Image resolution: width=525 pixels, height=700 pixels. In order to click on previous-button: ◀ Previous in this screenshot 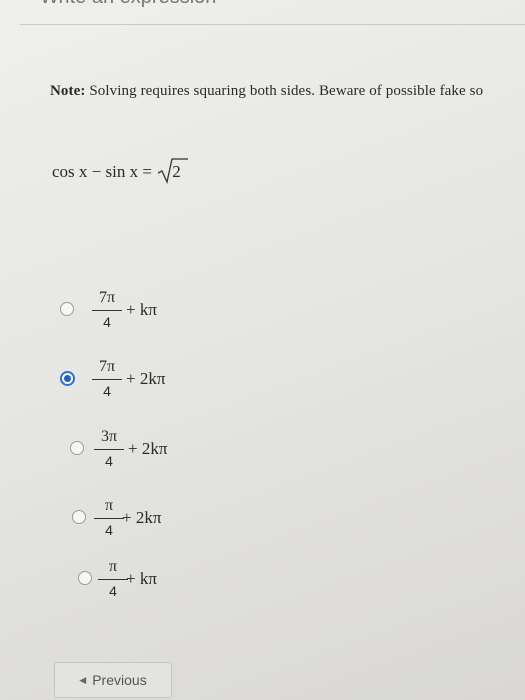, I will do `click(113, 680)`.